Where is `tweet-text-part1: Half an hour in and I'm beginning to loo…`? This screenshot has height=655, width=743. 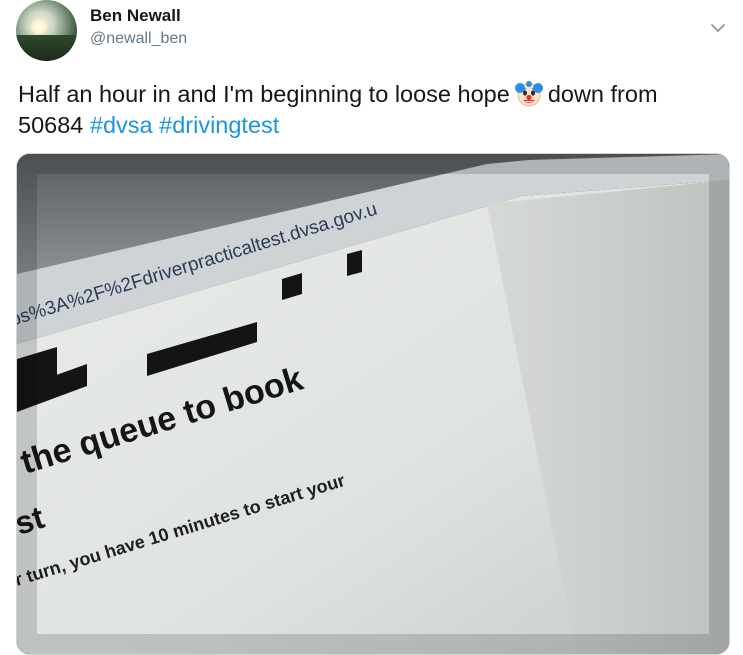 tweet-text-part1: Half an hour in and I'm beginning to loo… is located at coordinates (264, 94).